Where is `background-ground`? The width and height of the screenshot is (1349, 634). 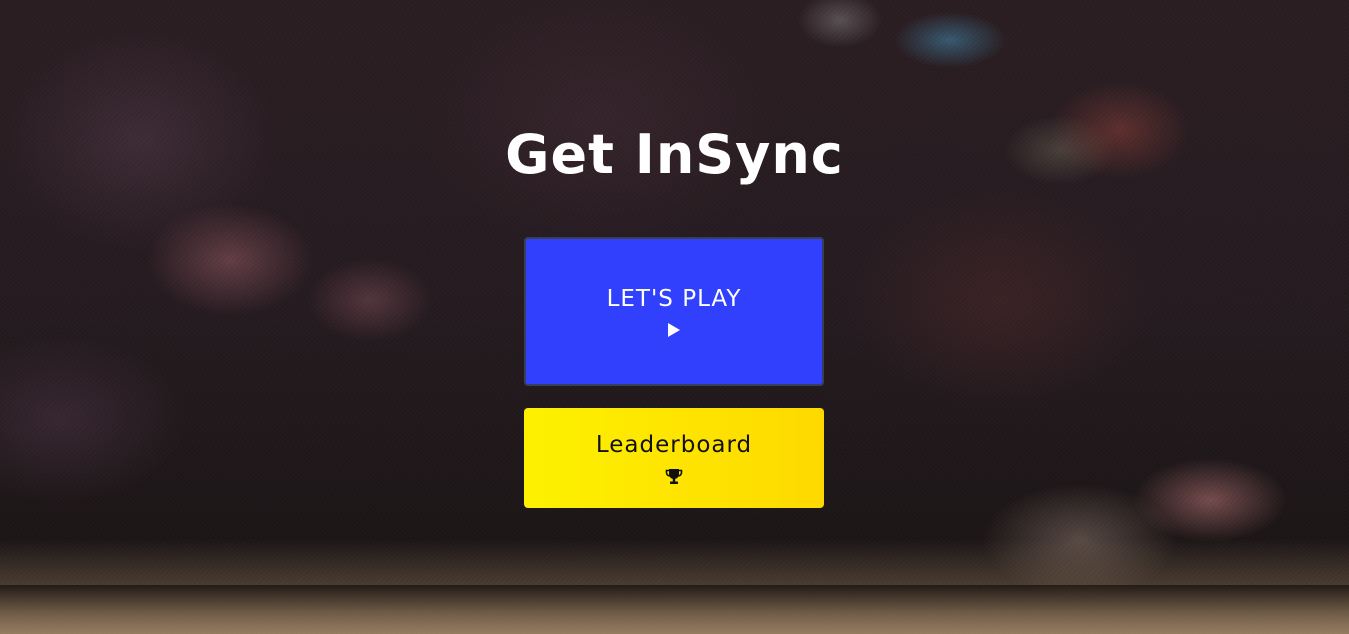 background-ground is located at coordinates (674, 609).